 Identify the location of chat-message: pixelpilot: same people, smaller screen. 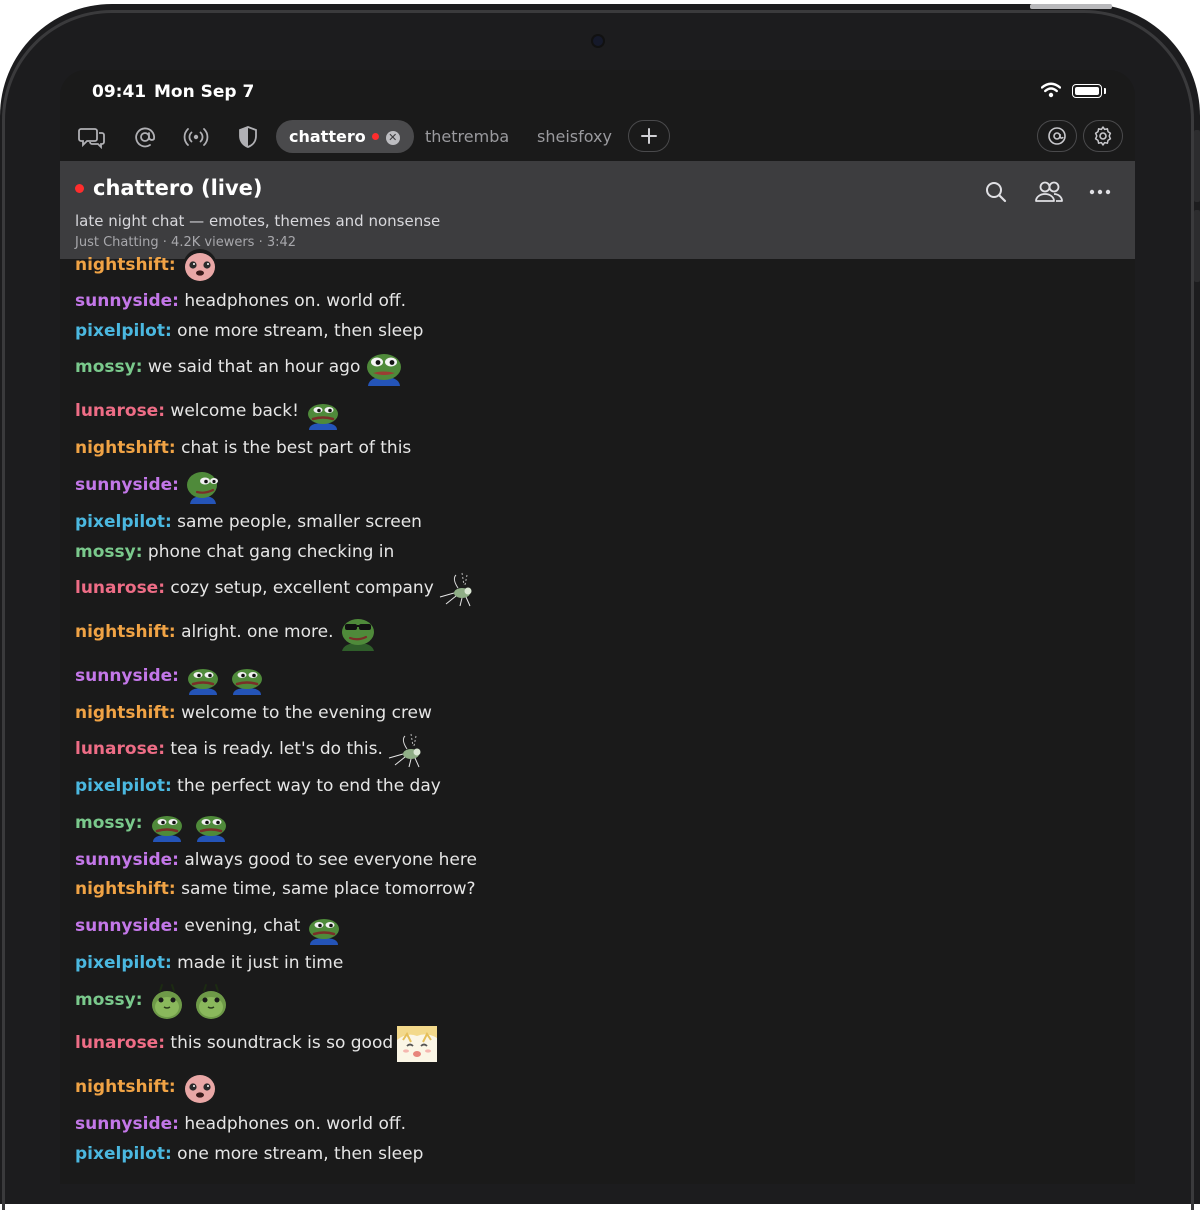
(248, 522).